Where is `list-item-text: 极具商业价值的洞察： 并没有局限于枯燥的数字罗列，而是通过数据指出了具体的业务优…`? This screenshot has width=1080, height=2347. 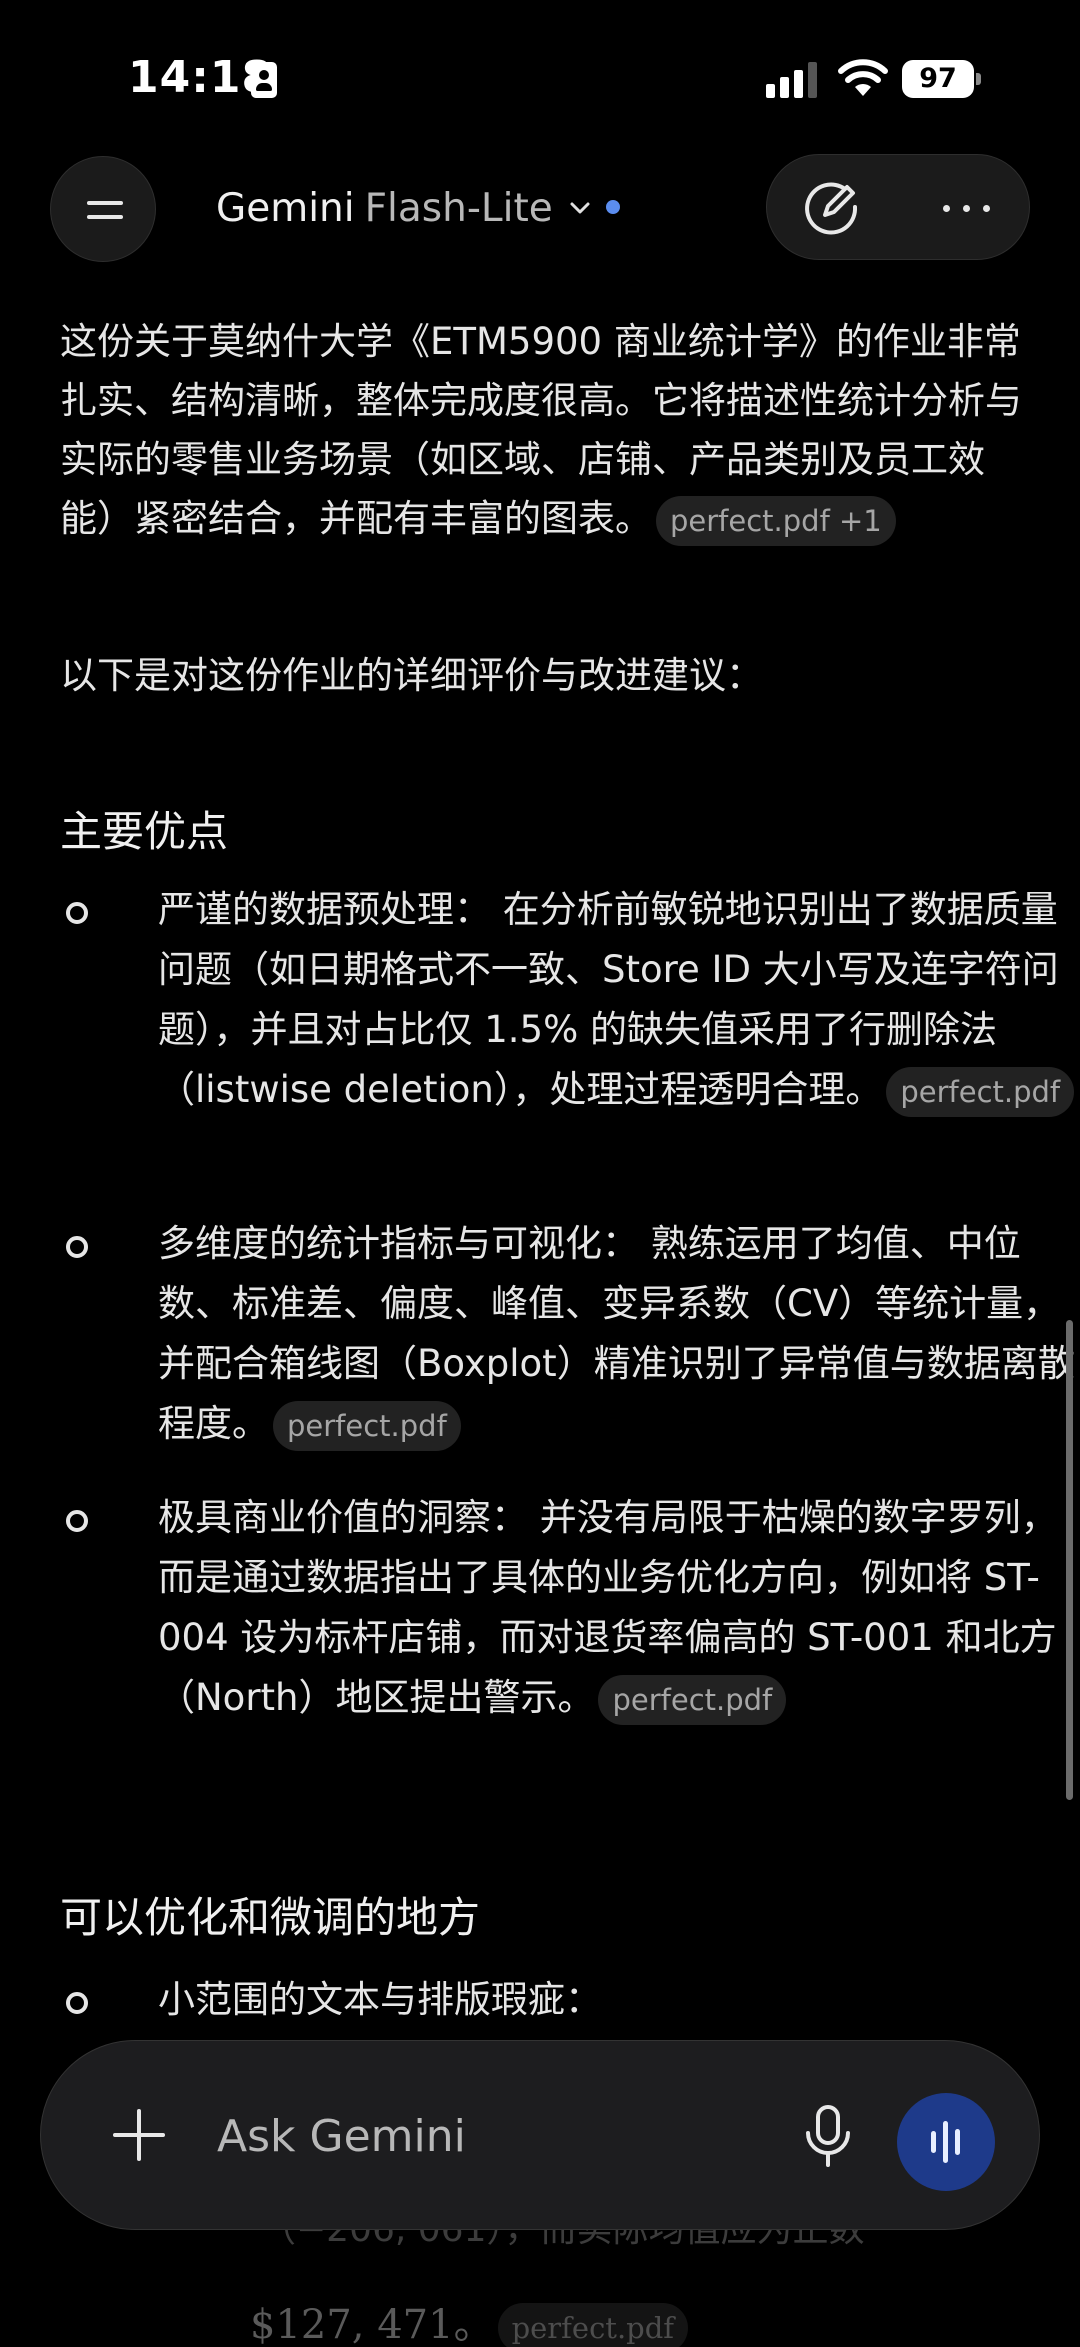 list-item-text: 极具商业价值的洞察： 并没有局限于枯燥的数字罗列，而是通过数据指出了具体的业务优… is located at coordinates (618, 1608).